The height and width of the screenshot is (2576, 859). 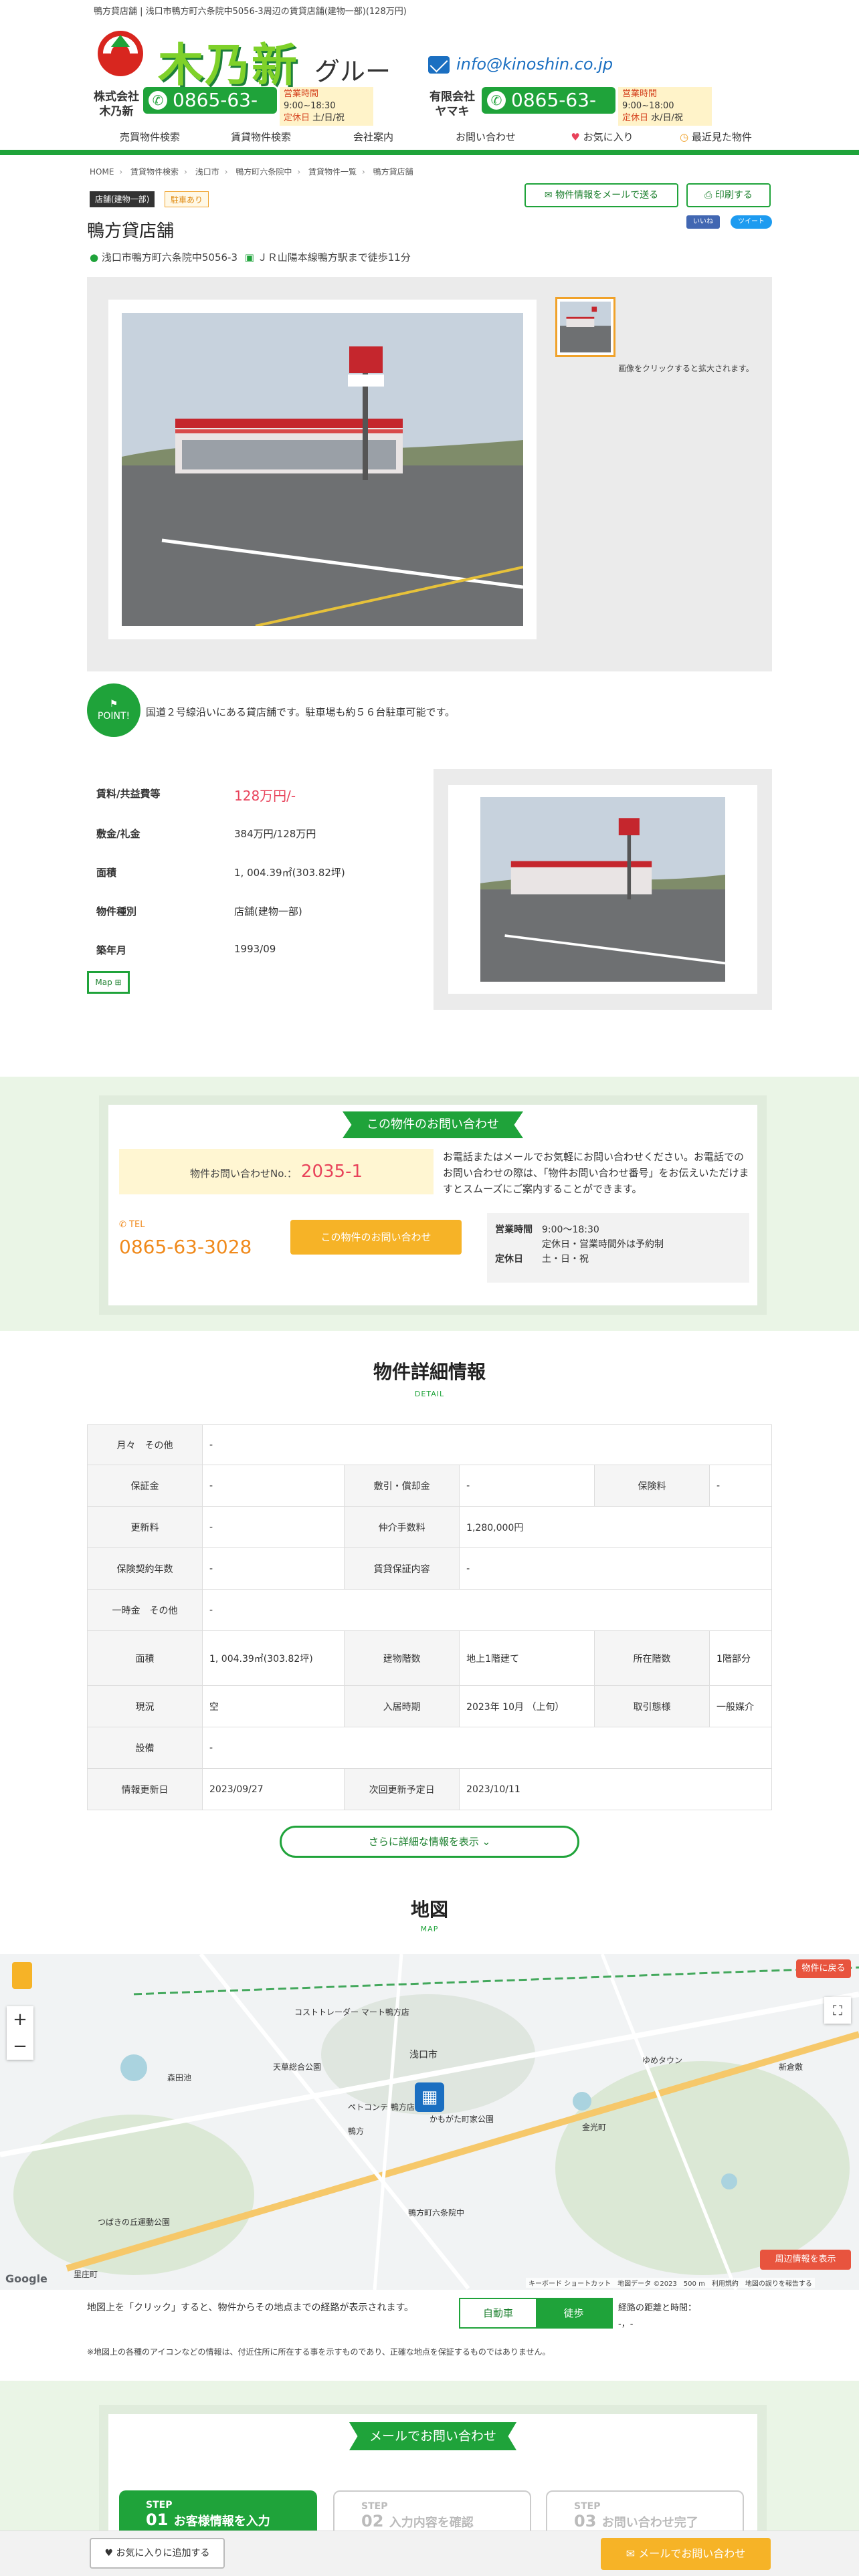 What do you see at coordinates (429, 1842) in the screenshot?
I see `show-more-button: さらに詳細な情報を表示 ⌄` at bounding box center [429, 1842].